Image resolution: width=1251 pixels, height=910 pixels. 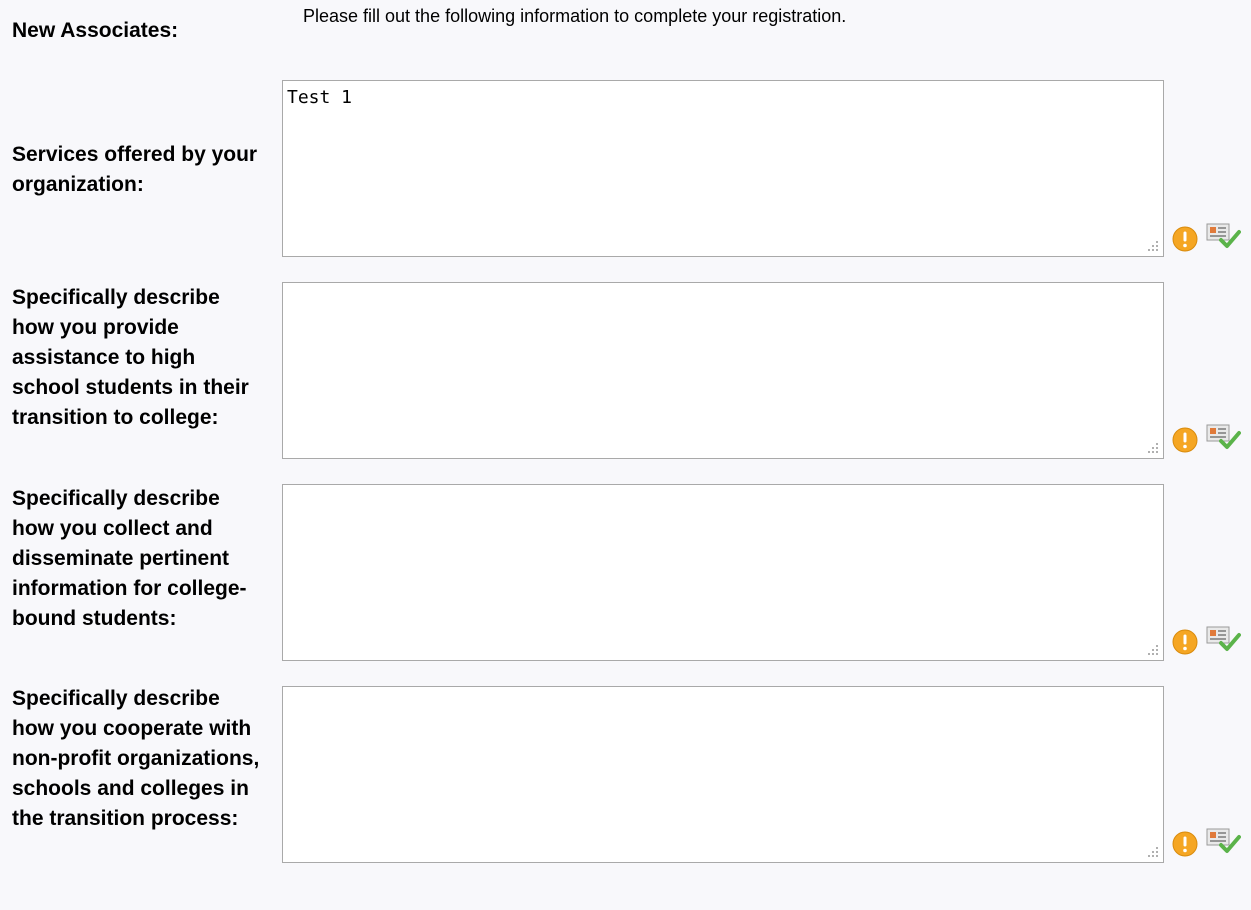 I want to click on services-textarea, so click(x=723, y=168).